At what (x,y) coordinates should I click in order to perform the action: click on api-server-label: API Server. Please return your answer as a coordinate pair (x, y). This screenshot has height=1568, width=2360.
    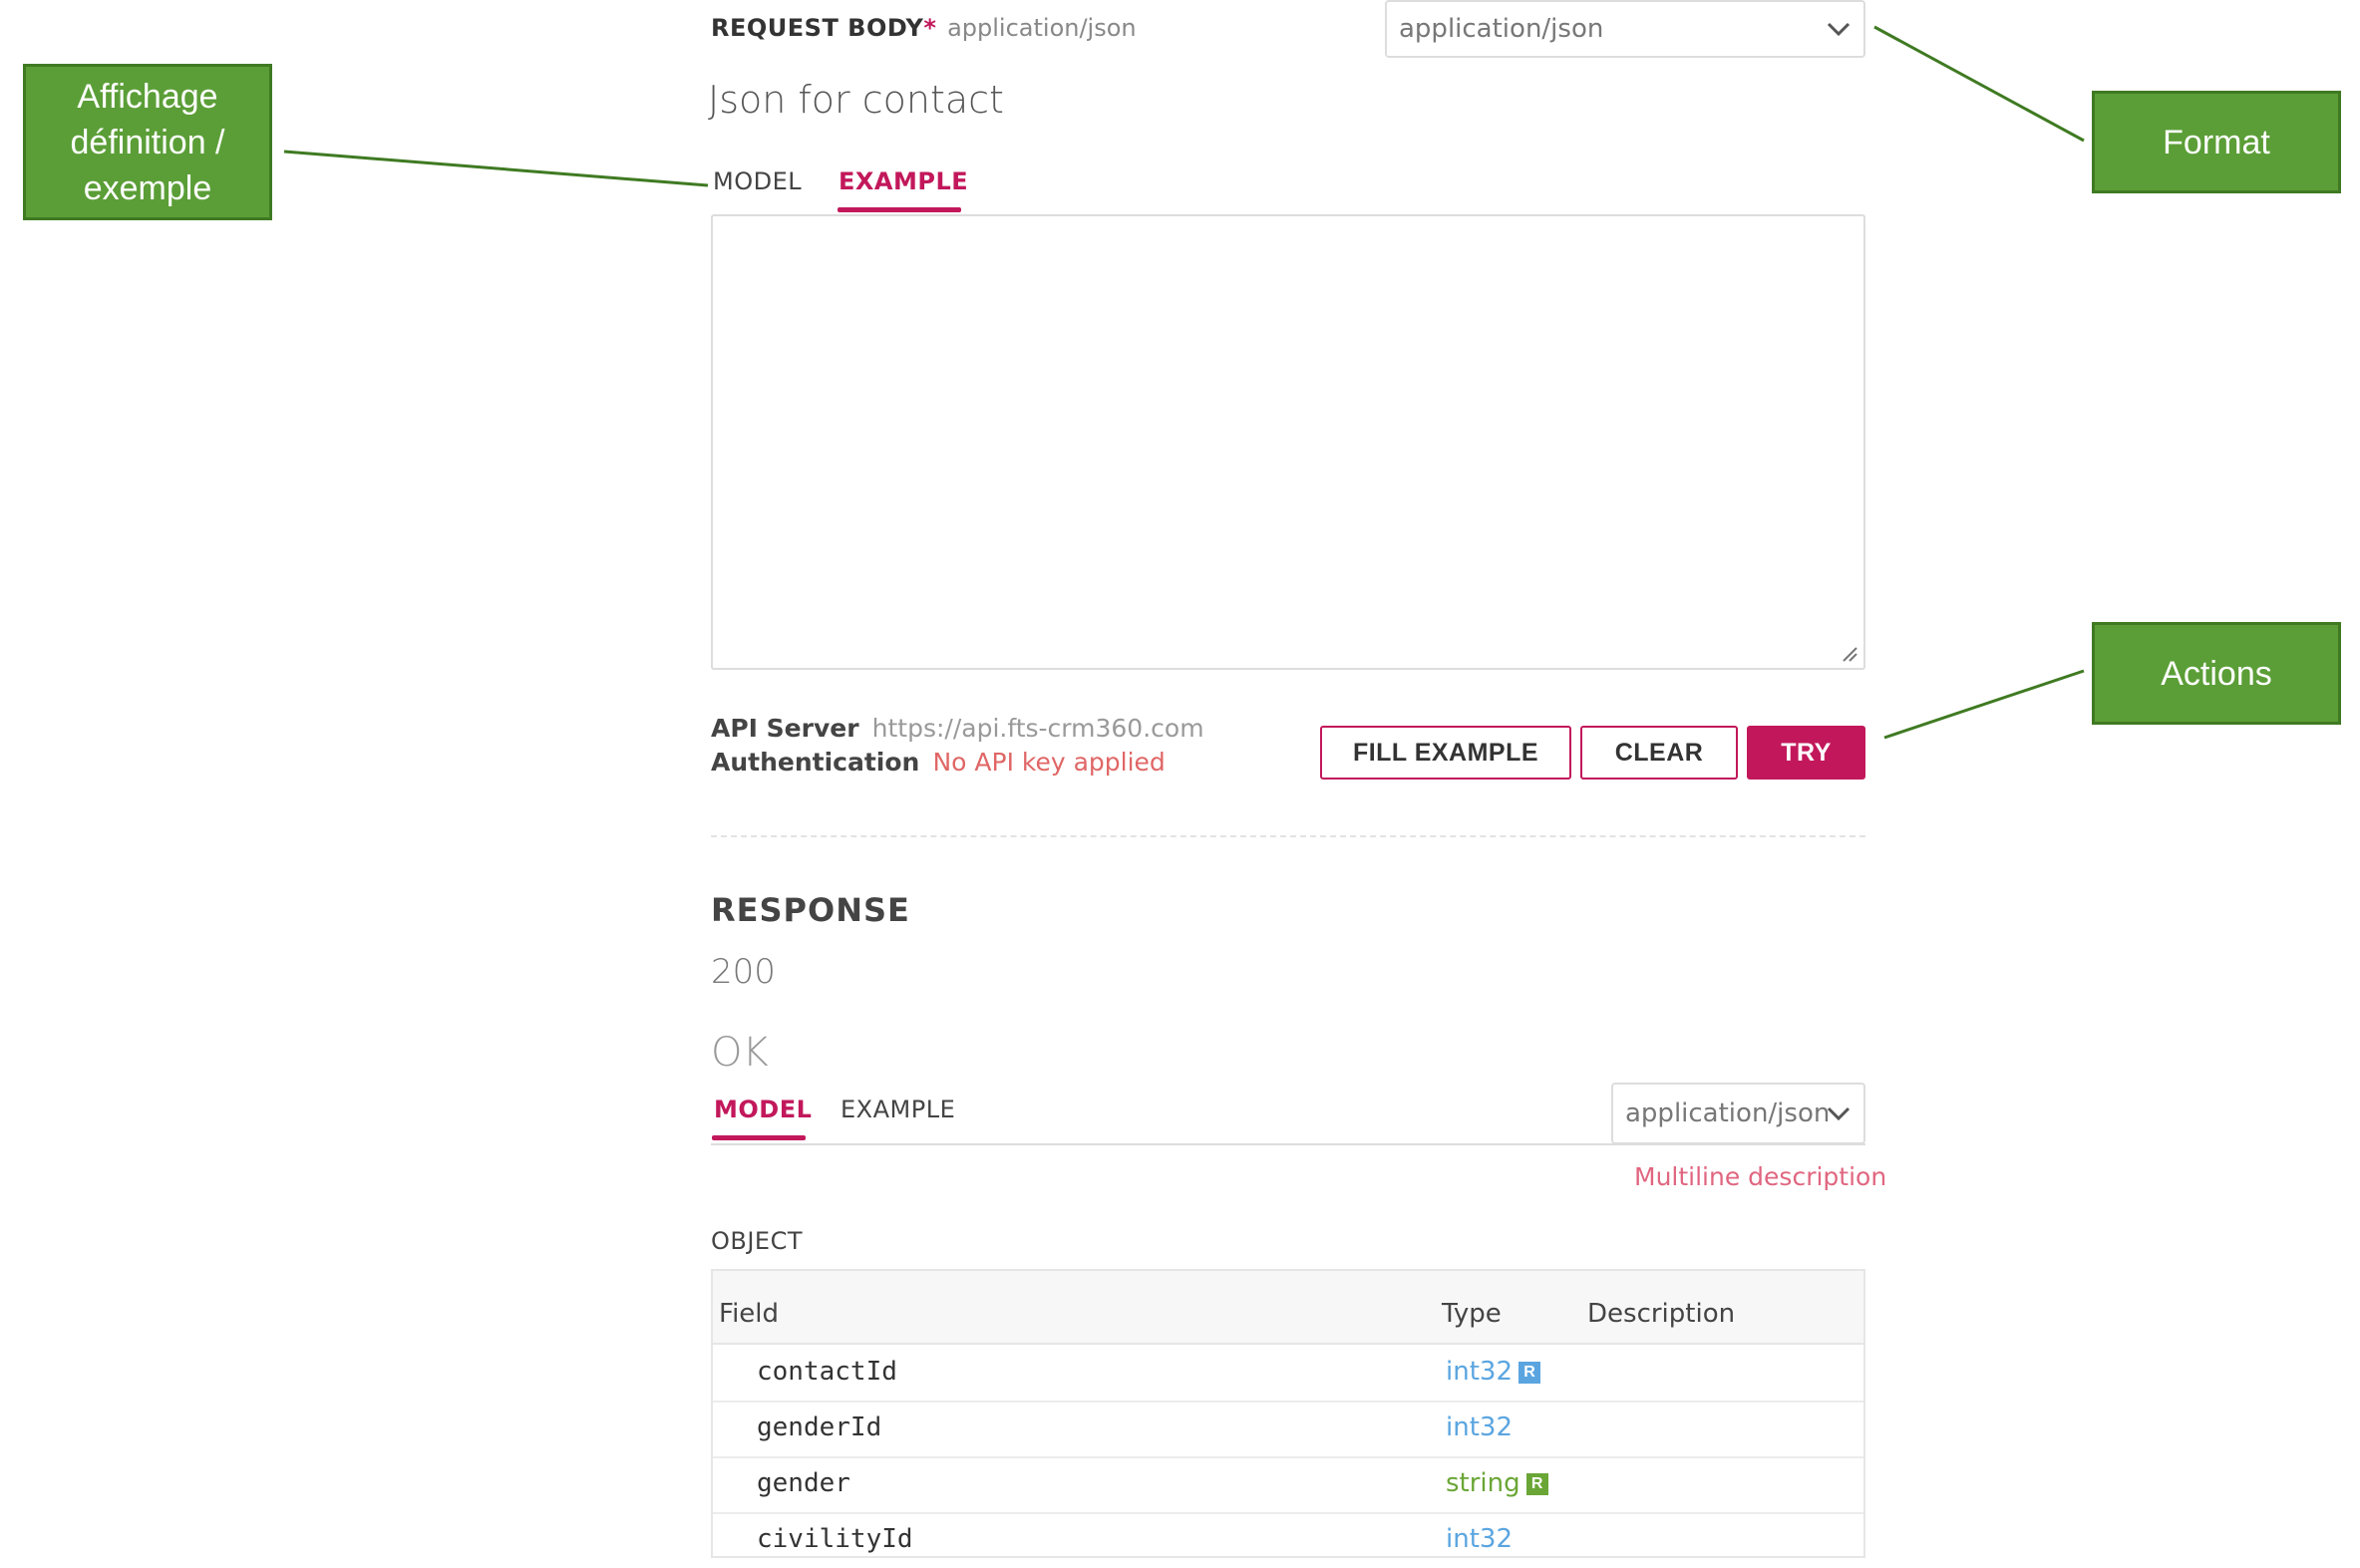
    Looking at the image, I should click on (785, 728).